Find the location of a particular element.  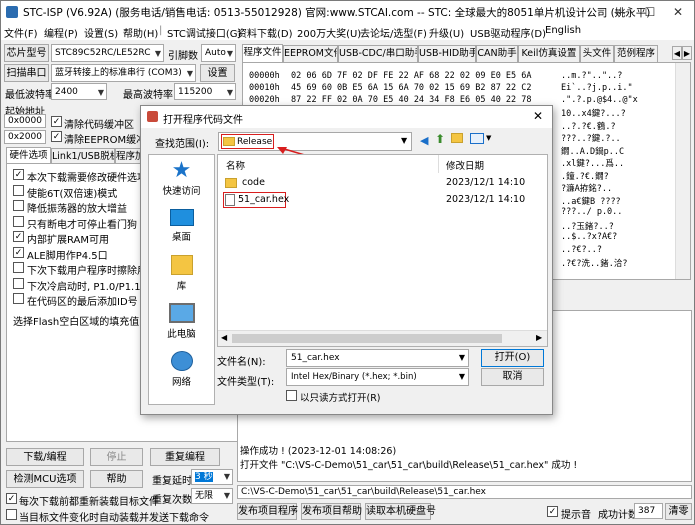

menu-prize: 200万大奖(U) is located at coordinates (329, 32).